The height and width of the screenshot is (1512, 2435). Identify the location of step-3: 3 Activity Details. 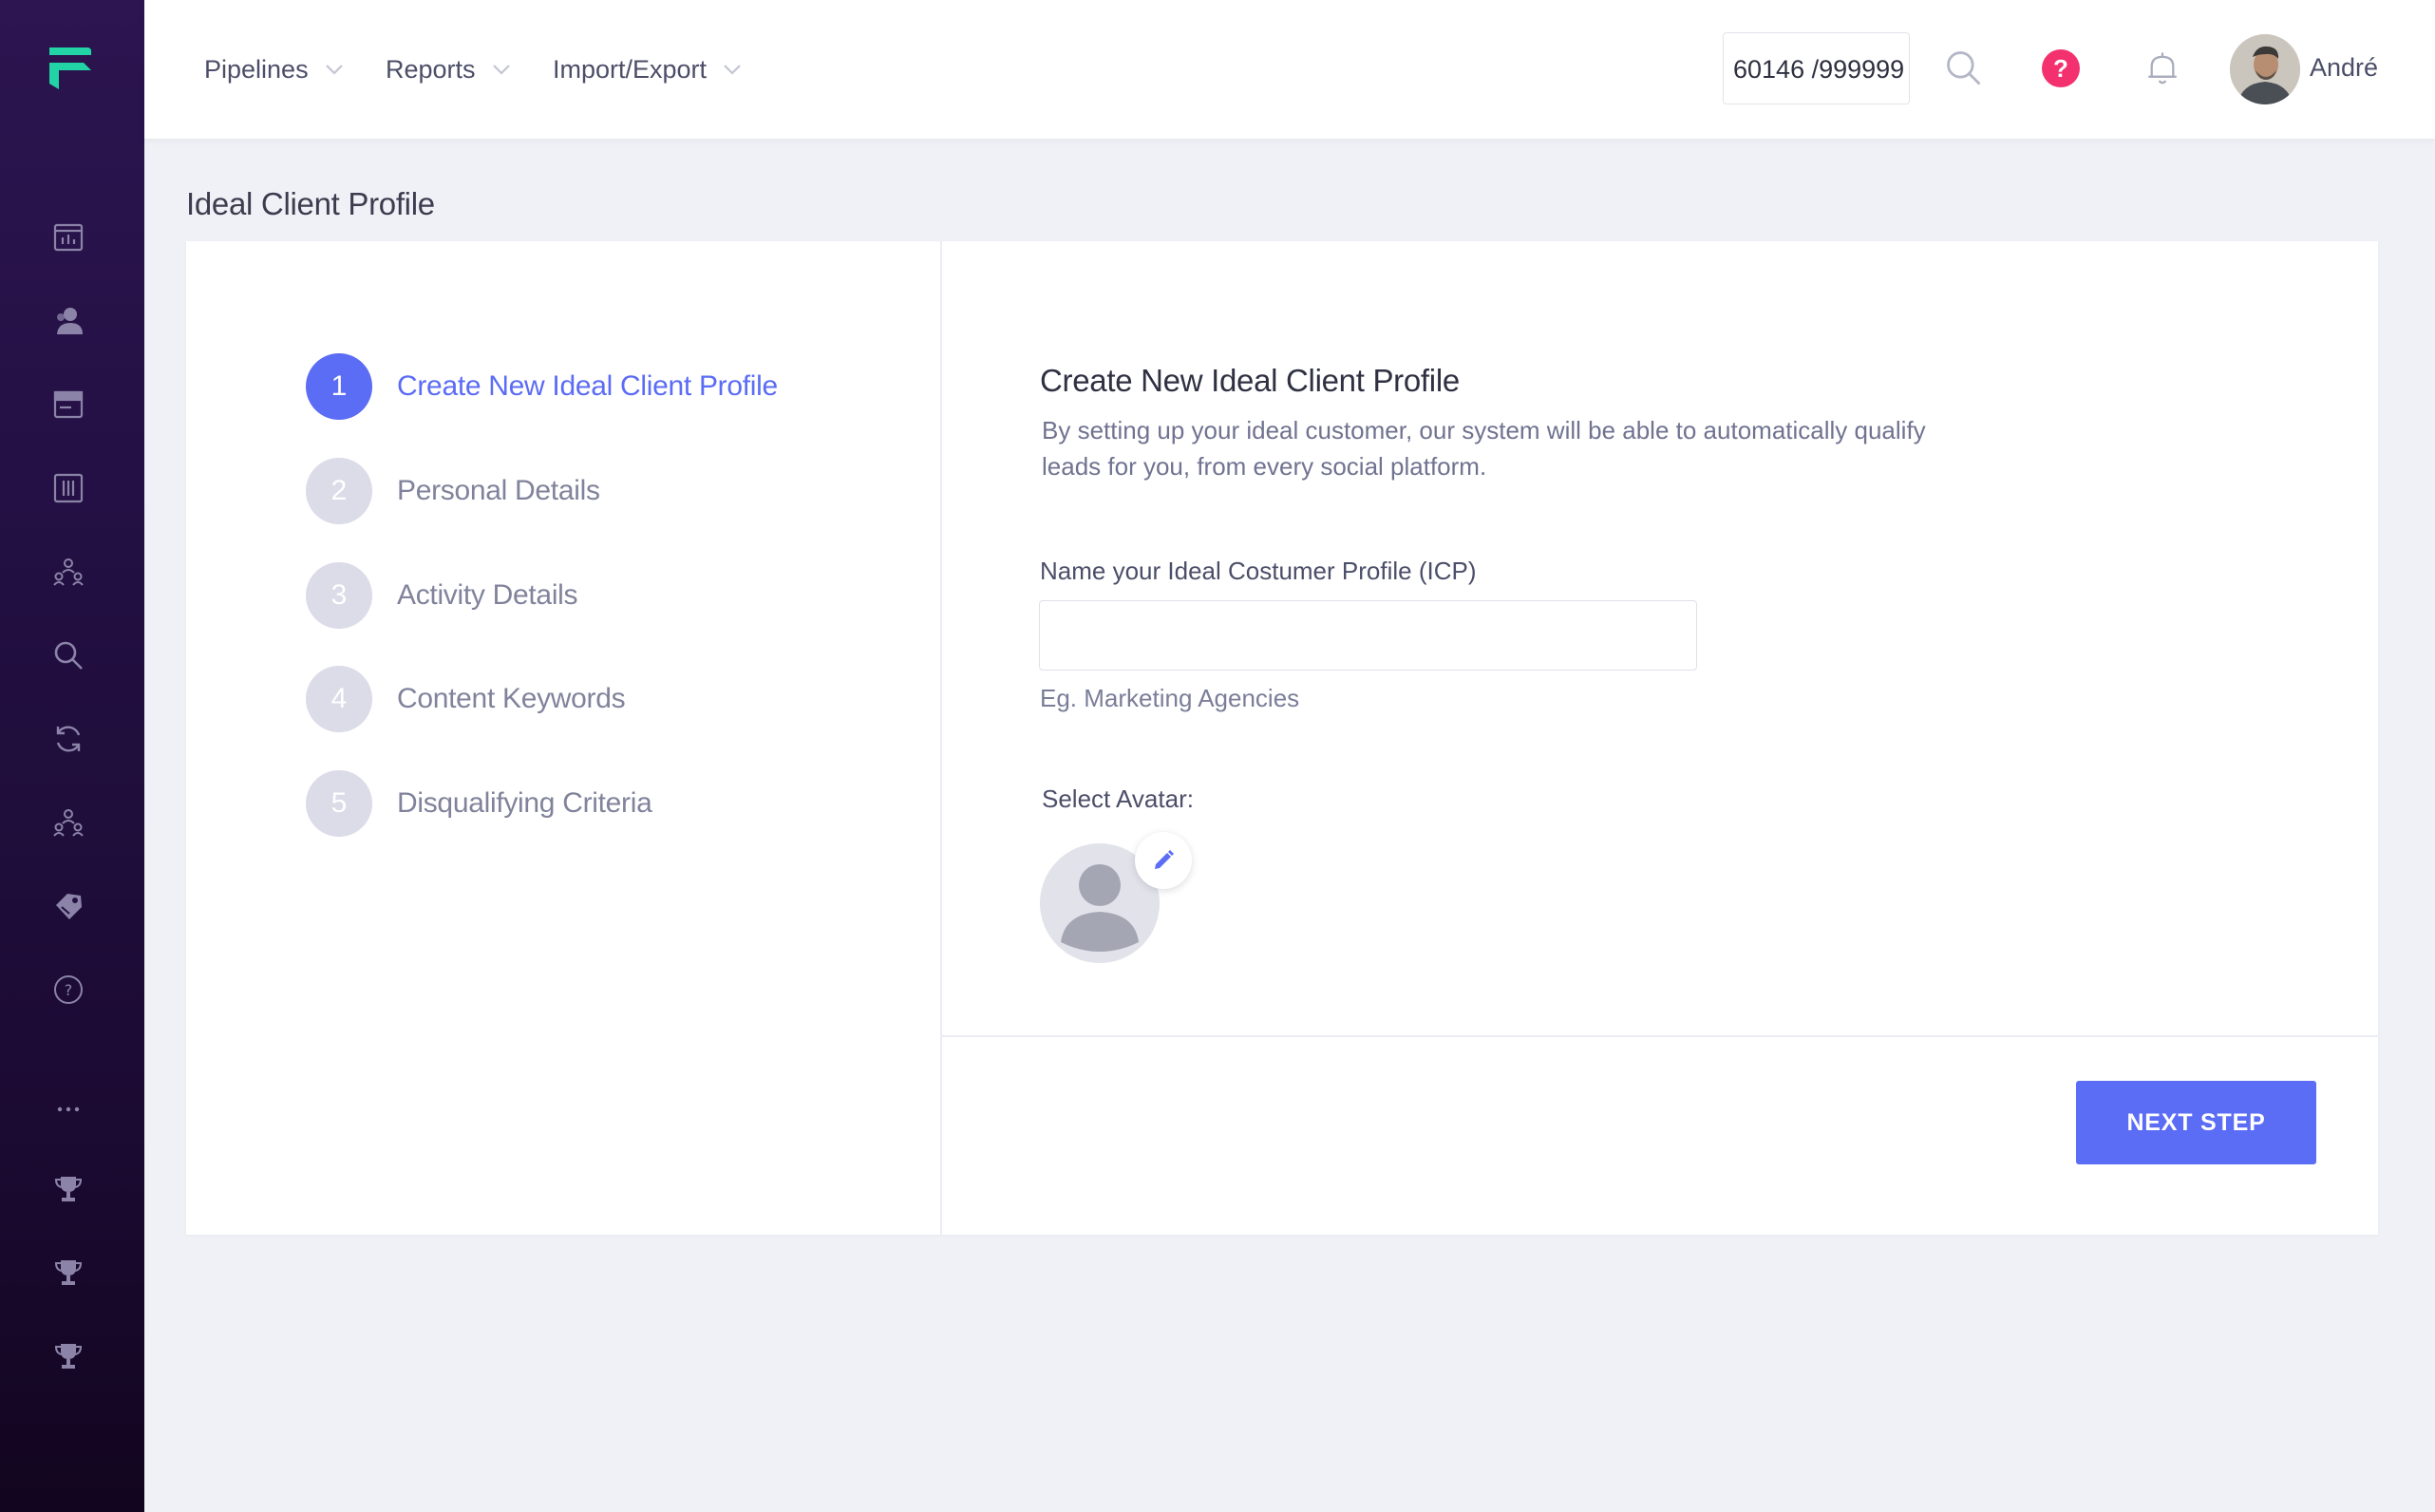
(442, 596).